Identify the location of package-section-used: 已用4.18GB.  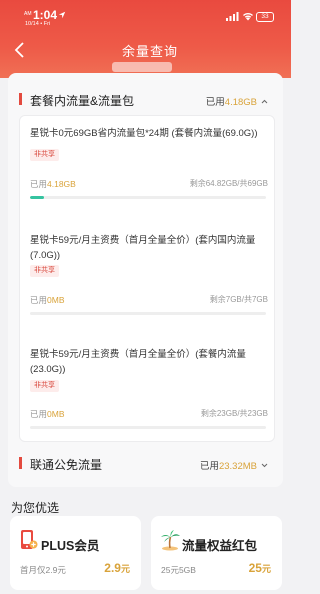
(237, 101).